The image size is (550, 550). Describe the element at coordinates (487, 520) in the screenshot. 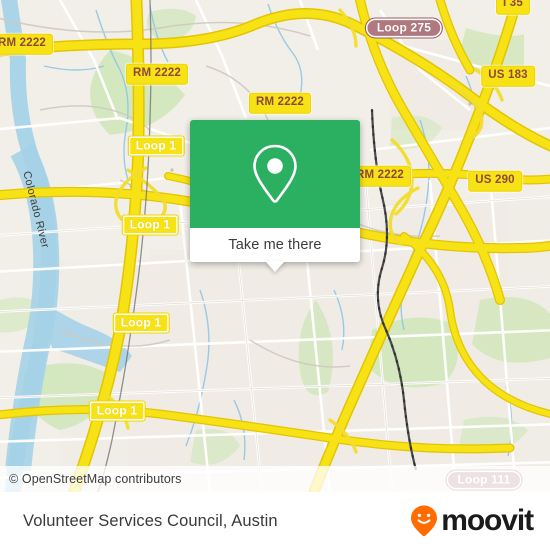

I see `moovit-wordmark: moovit` at that location.